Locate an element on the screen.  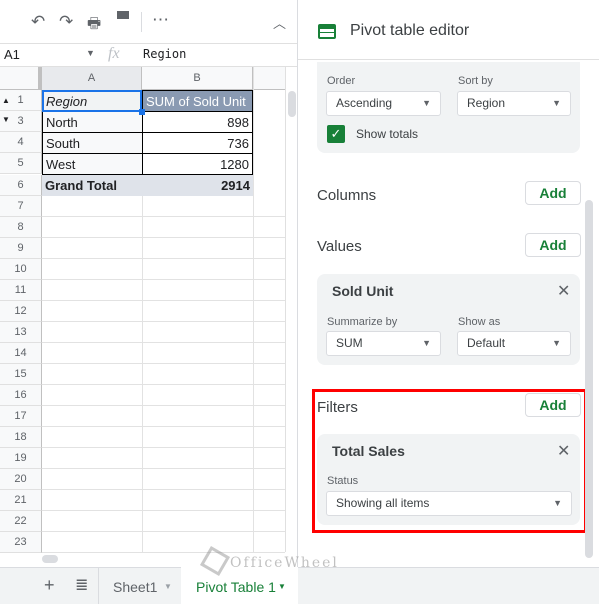
show-as-value: Default is located at coordinates (486, 343).